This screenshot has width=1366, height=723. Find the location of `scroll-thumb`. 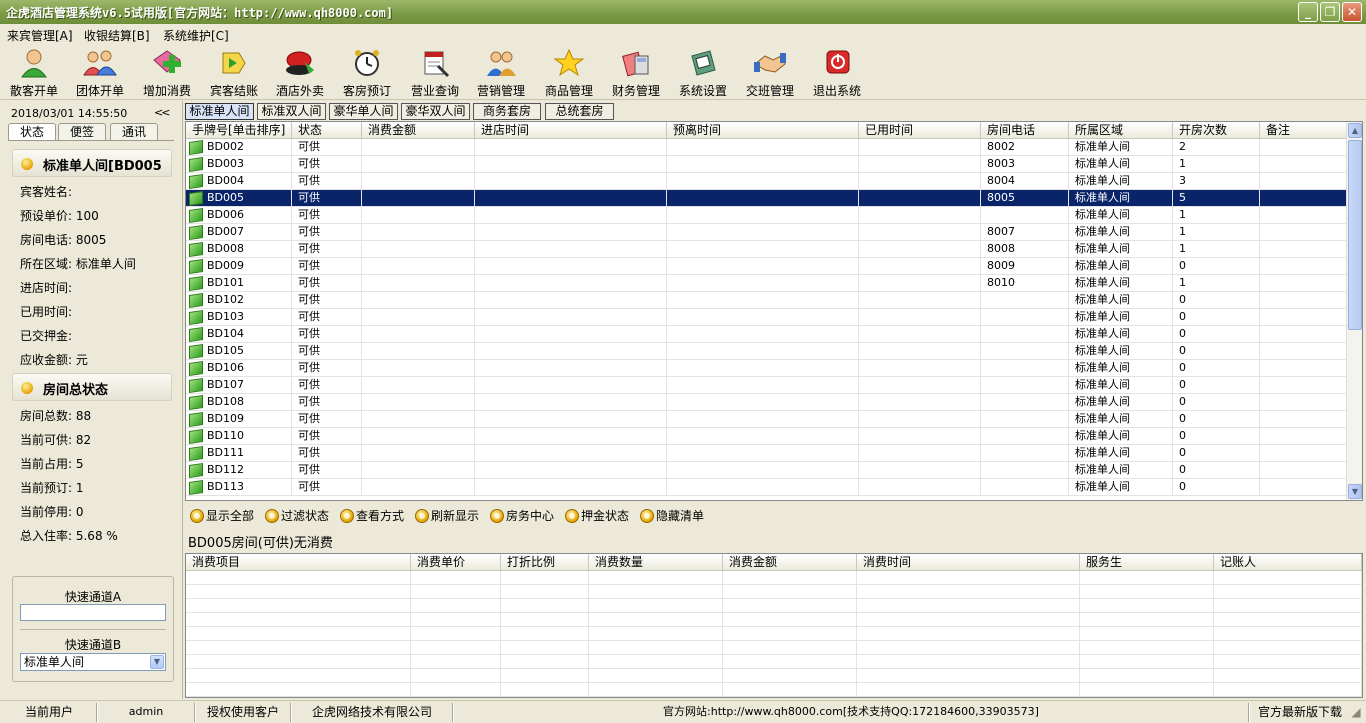

scroll-thumb is located at coordinates (1355, 235).